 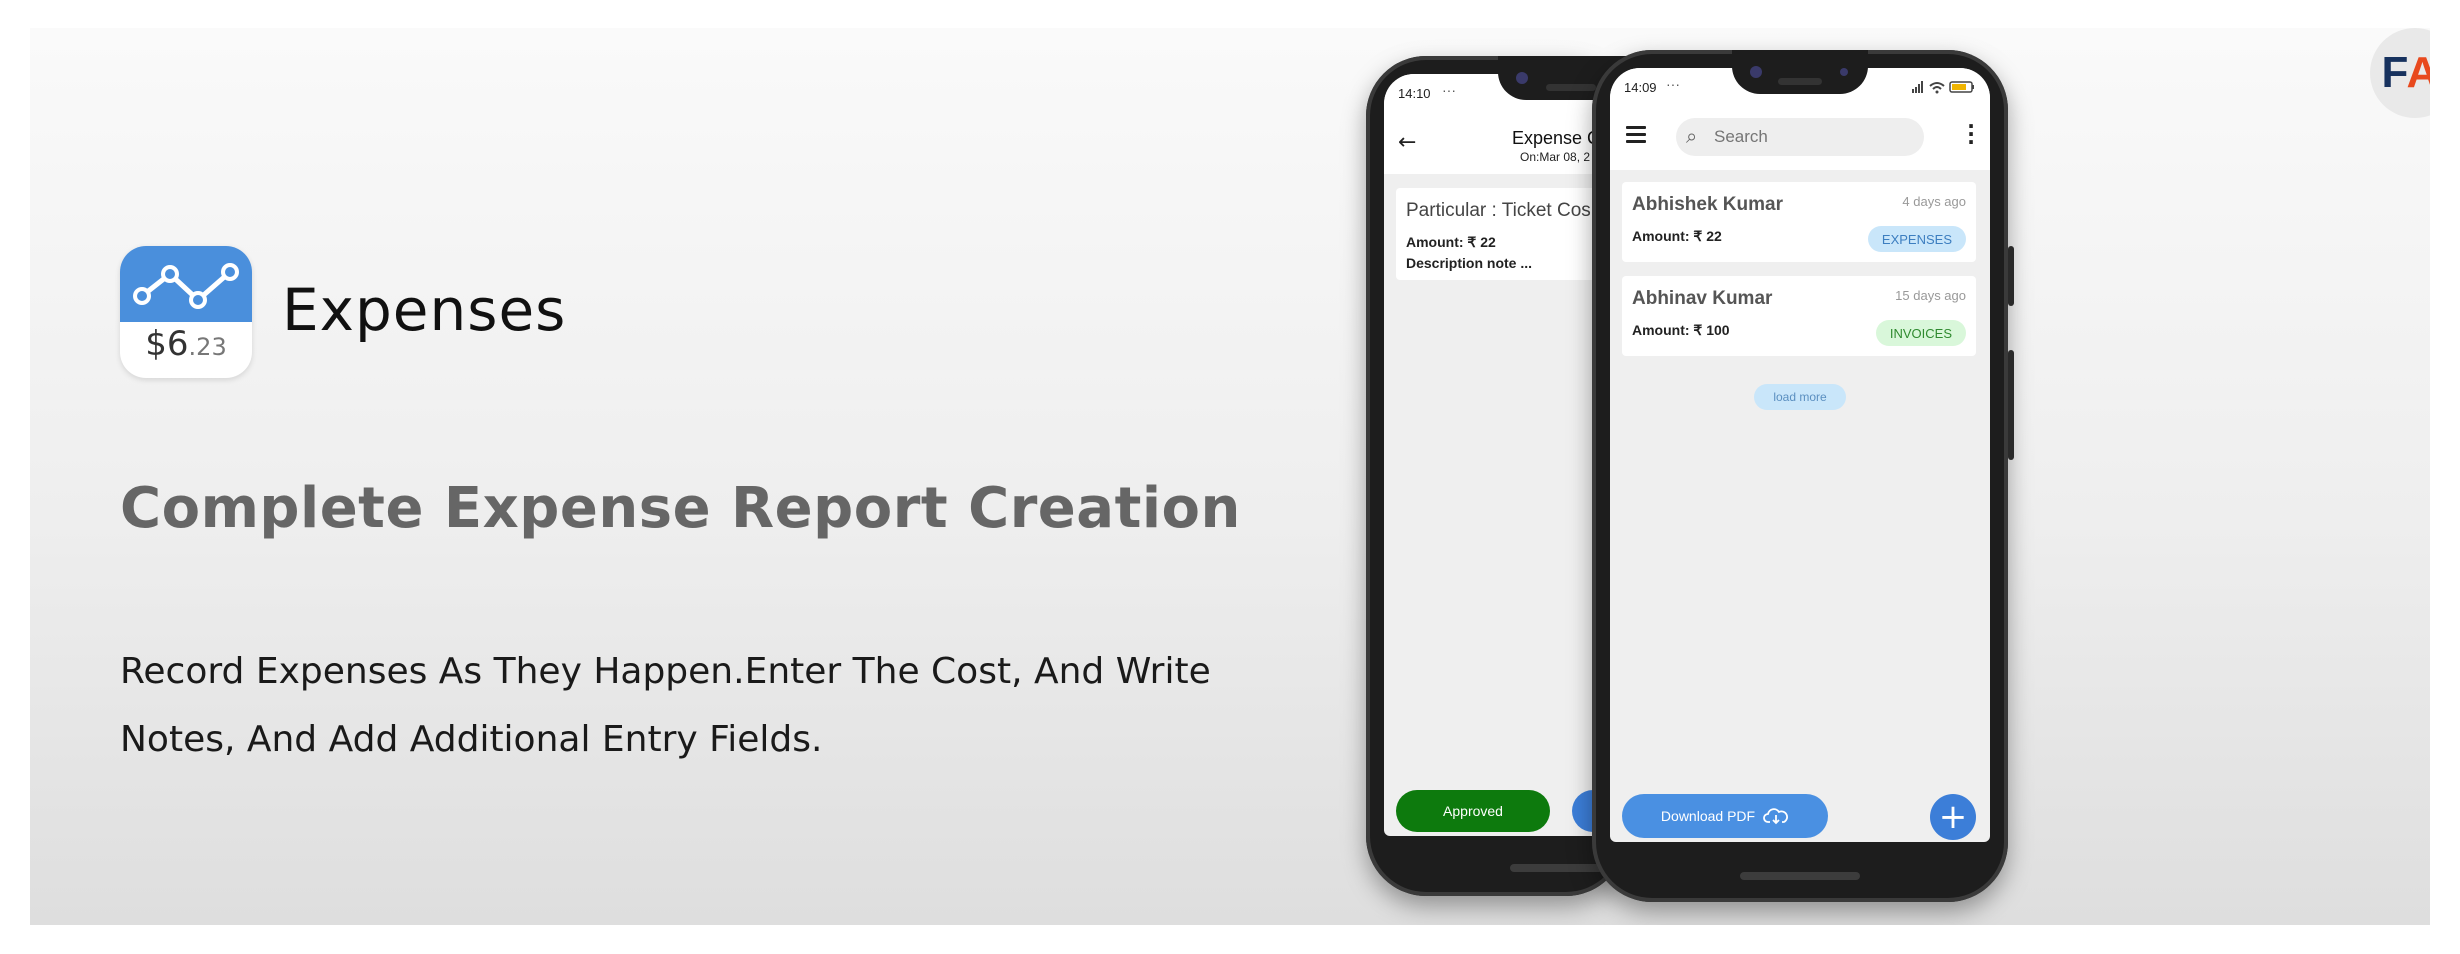 What do you see at coordinates (1917, 87) in the screenshot?
I see `signal-icon` at bounding box center [1917, 87].